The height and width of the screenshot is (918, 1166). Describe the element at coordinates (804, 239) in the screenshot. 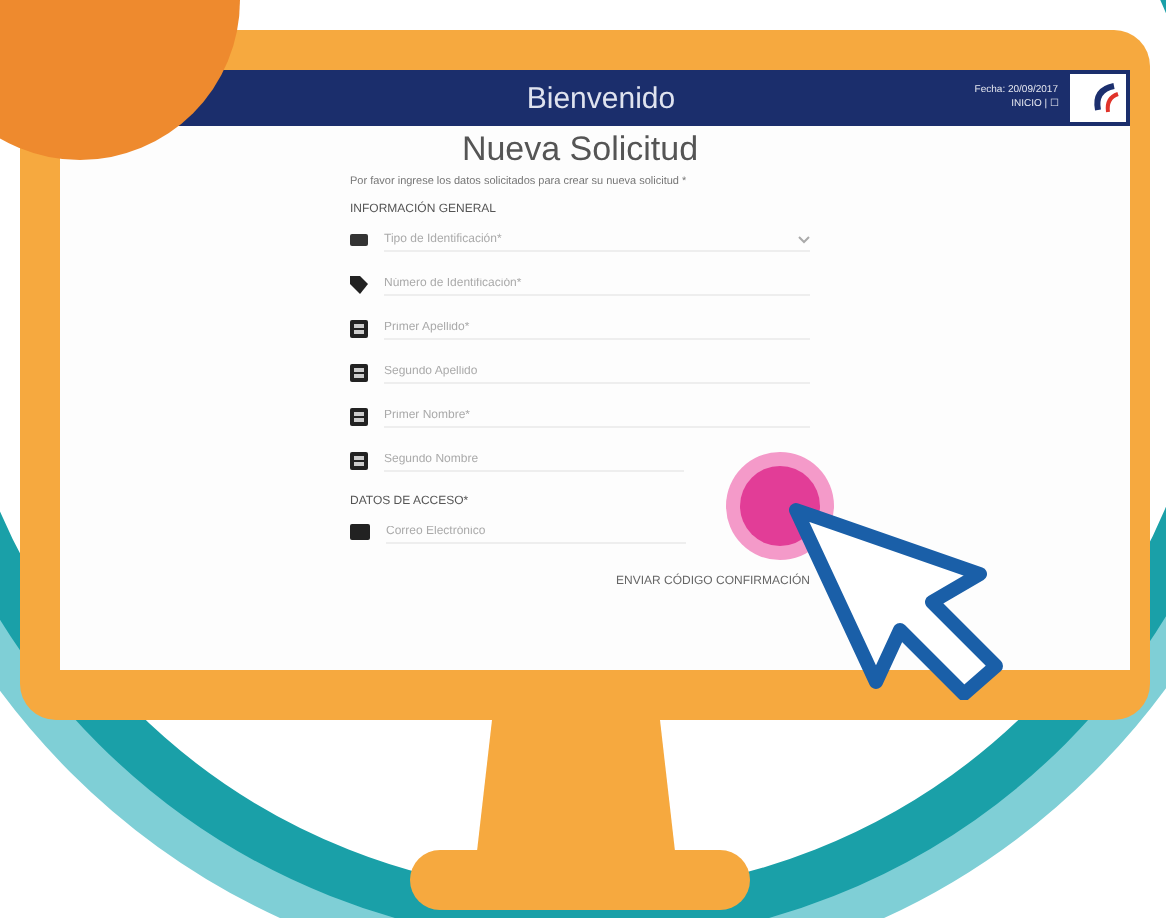

I see `chevron-down-icon` at that location.